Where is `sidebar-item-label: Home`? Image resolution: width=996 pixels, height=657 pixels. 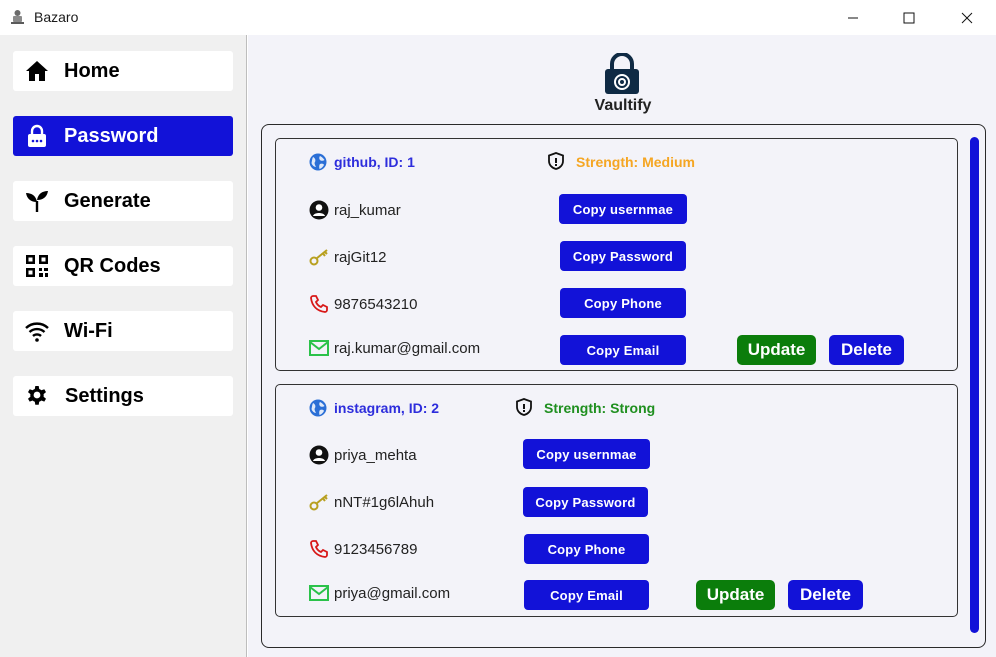
sidebar-item-label: Home is located at coordinates (92, 71).